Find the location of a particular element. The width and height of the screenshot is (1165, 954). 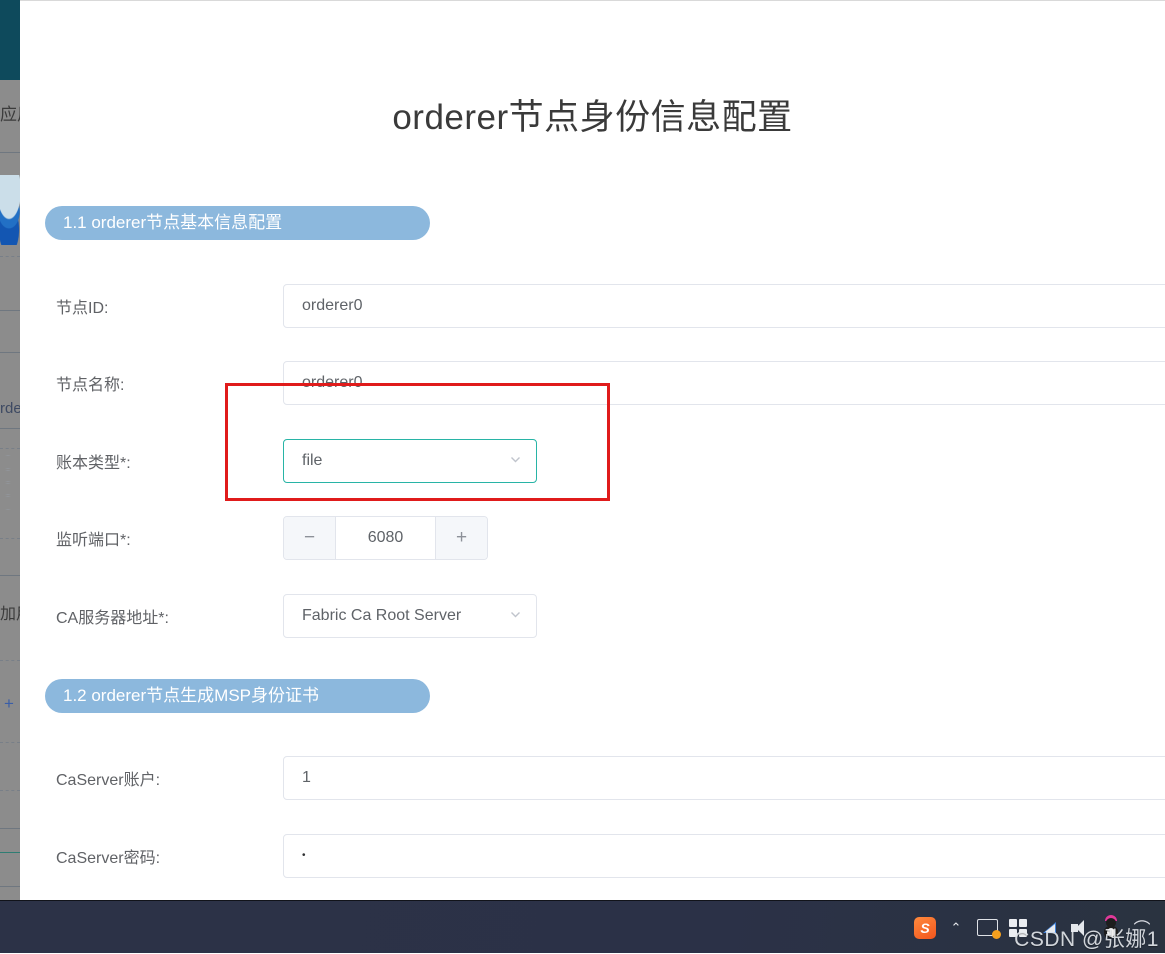

form-row-listen-port: 监听端口*: − 6080 + is located at coordinates (592, 538).